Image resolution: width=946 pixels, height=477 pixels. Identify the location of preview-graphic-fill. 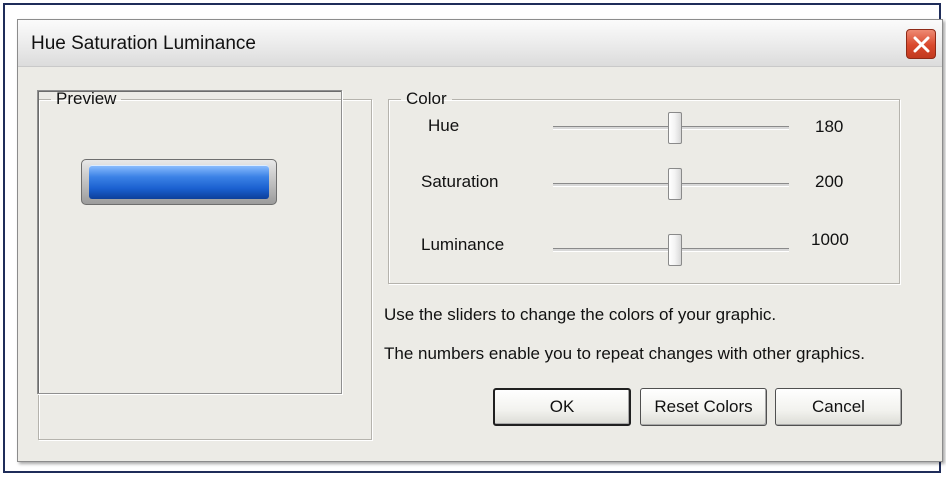
(179, 182).